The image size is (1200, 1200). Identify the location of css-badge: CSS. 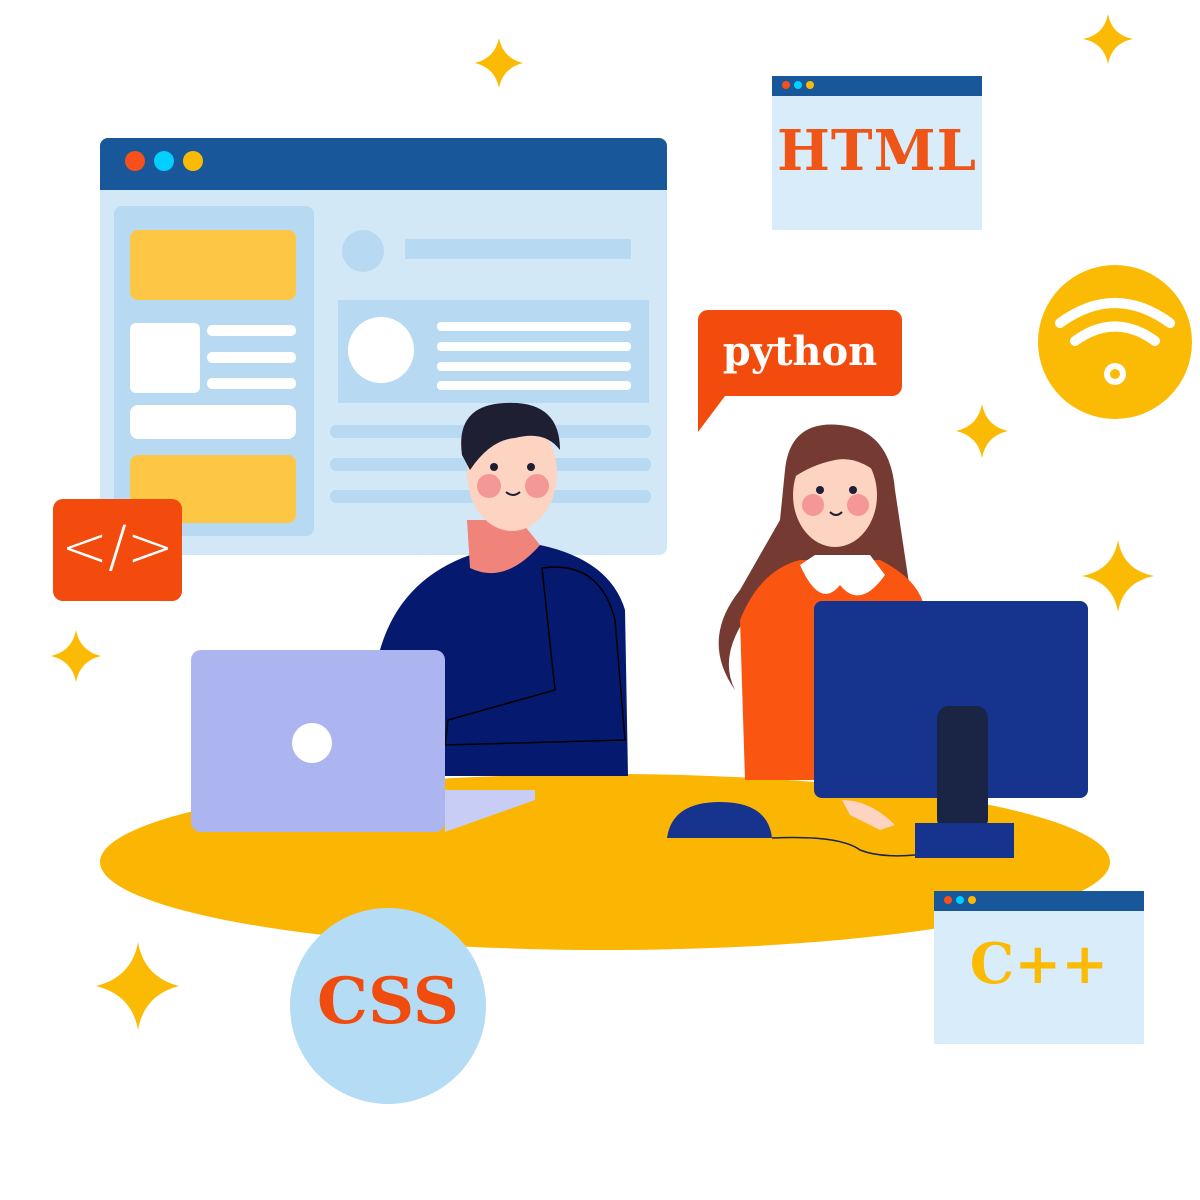
(388, 1006).